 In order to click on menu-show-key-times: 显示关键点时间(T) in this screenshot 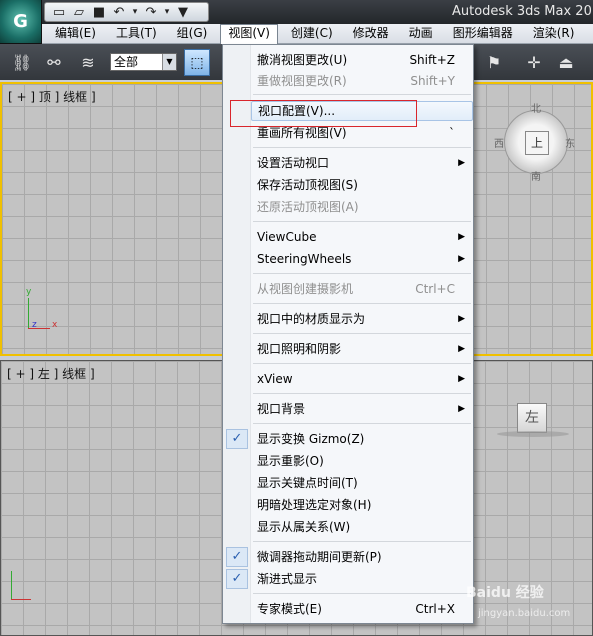, I will do `click(362, 483)`.